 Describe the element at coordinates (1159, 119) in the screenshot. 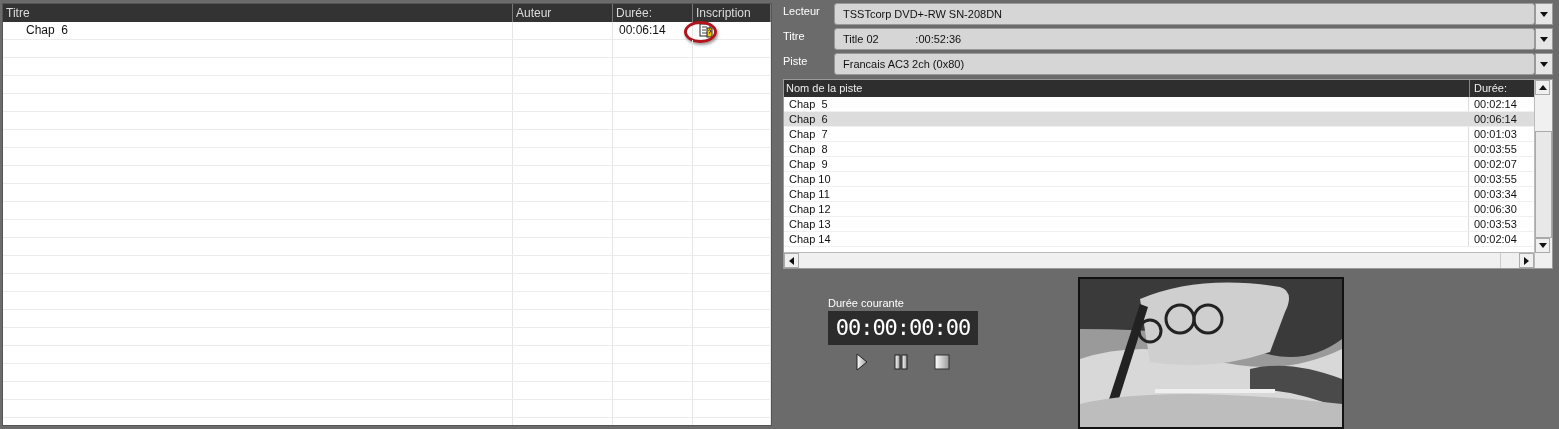

I see `track-row: Chap 6 00:06:14` at that location.